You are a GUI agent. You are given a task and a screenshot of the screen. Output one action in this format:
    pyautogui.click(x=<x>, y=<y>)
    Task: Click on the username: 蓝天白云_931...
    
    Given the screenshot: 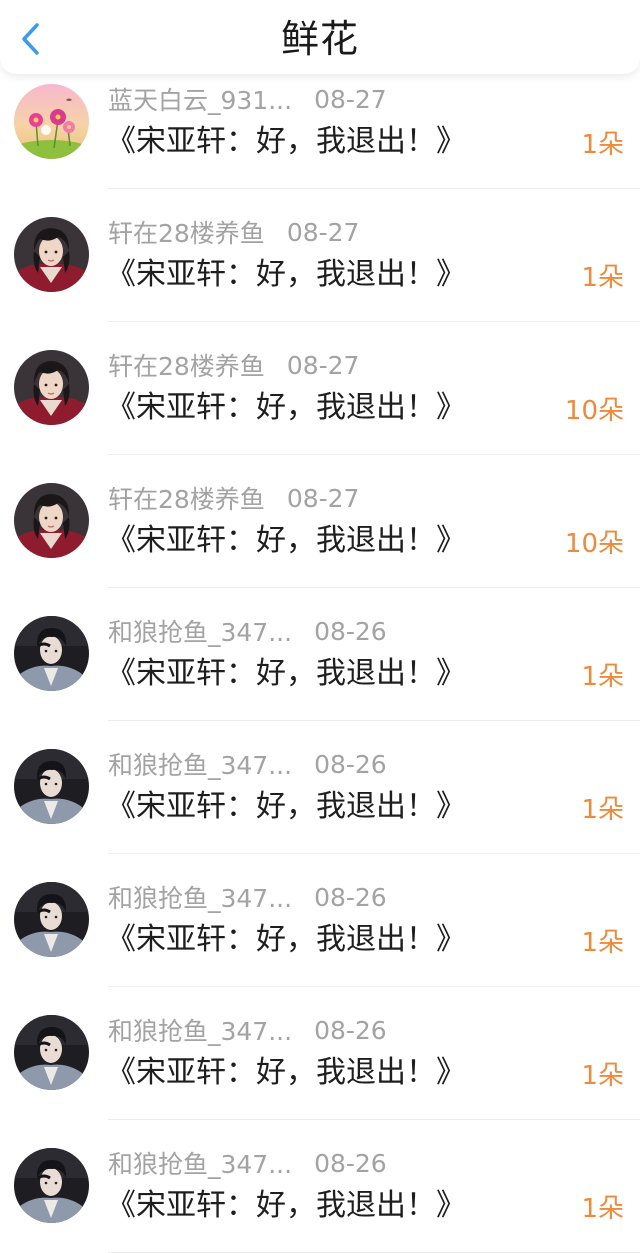 What is the action you would take?
    pyautogui.click(x=200, y=99)
    